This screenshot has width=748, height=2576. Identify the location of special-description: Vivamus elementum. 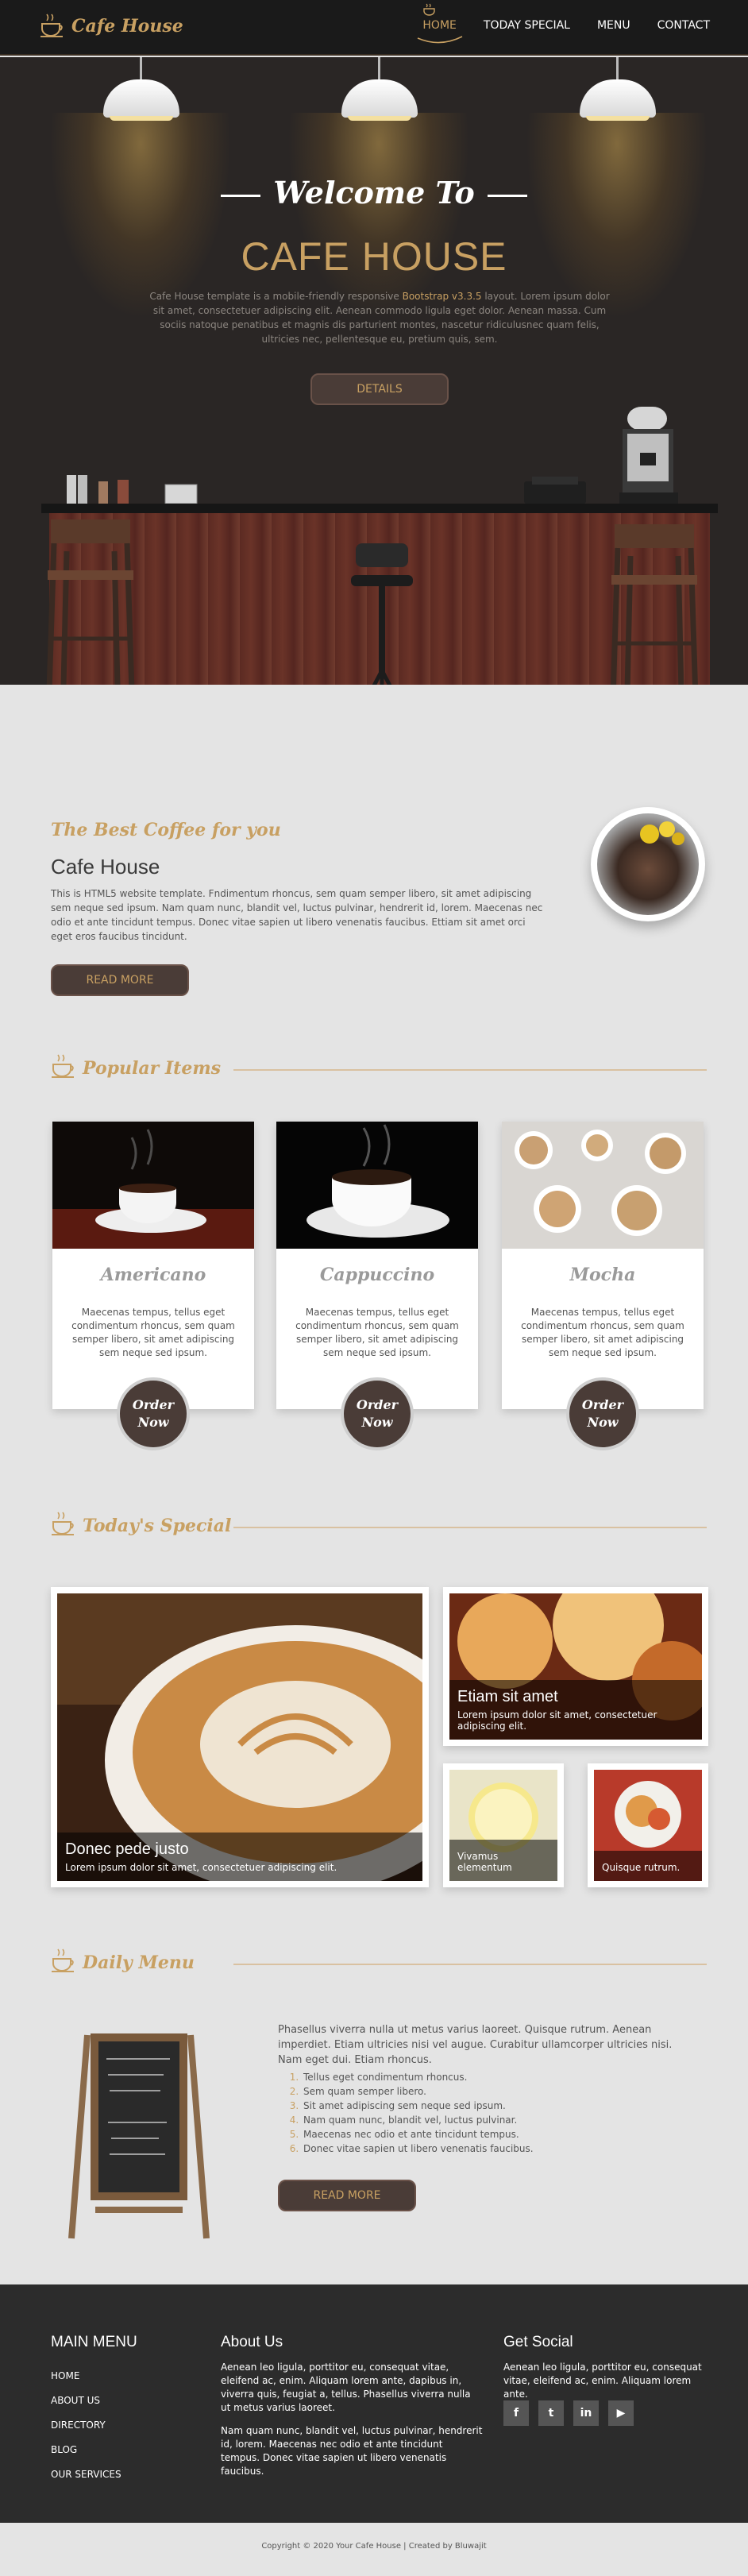
(484, 1862).